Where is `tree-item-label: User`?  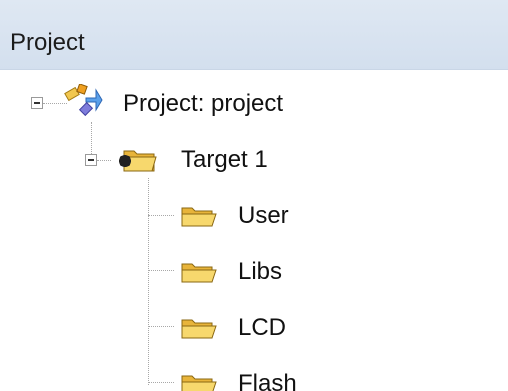 tree-item-label: User is located at coordinates (263, 215).